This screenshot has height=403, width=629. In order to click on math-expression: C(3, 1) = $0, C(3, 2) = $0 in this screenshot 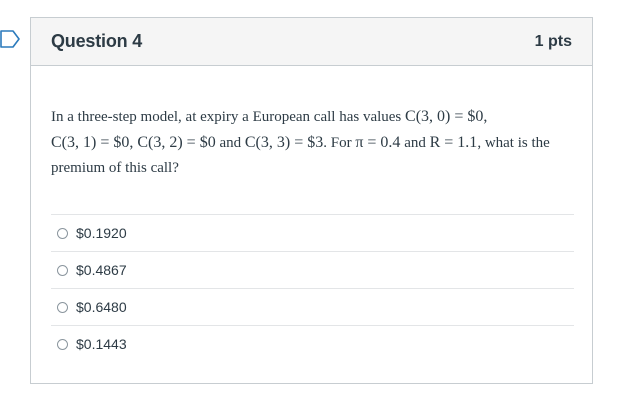, I will do `click(133, 142)`.